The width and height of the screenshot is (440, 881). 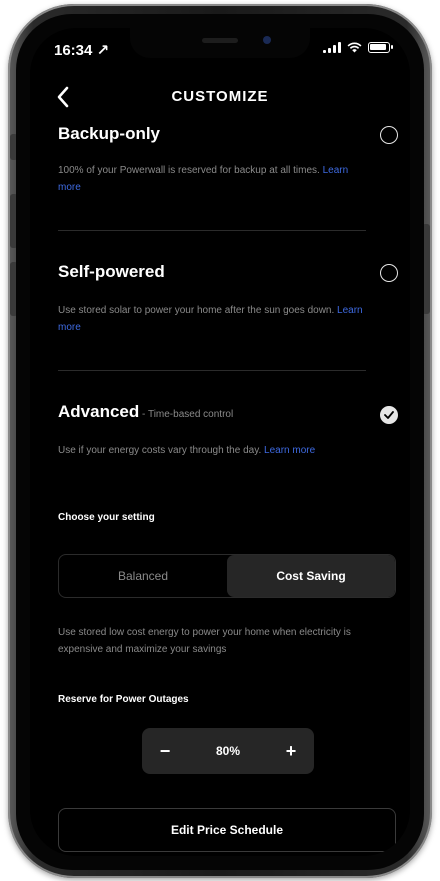 I want to click on radio-self-powered, so click(x=389, y=273).